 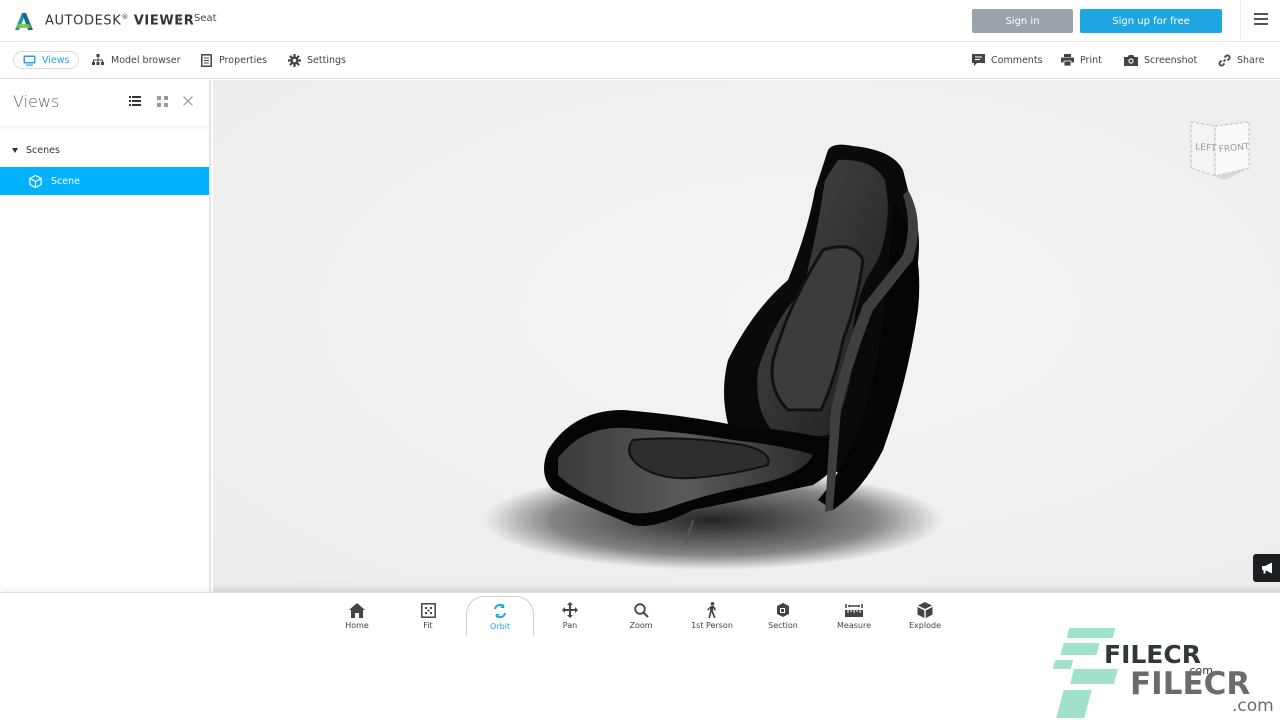 What do you see at coordinates (1151, 21) in the screenshot?
I see `sign-up-button: Sign up for free` at bounding box center [1151, 21].